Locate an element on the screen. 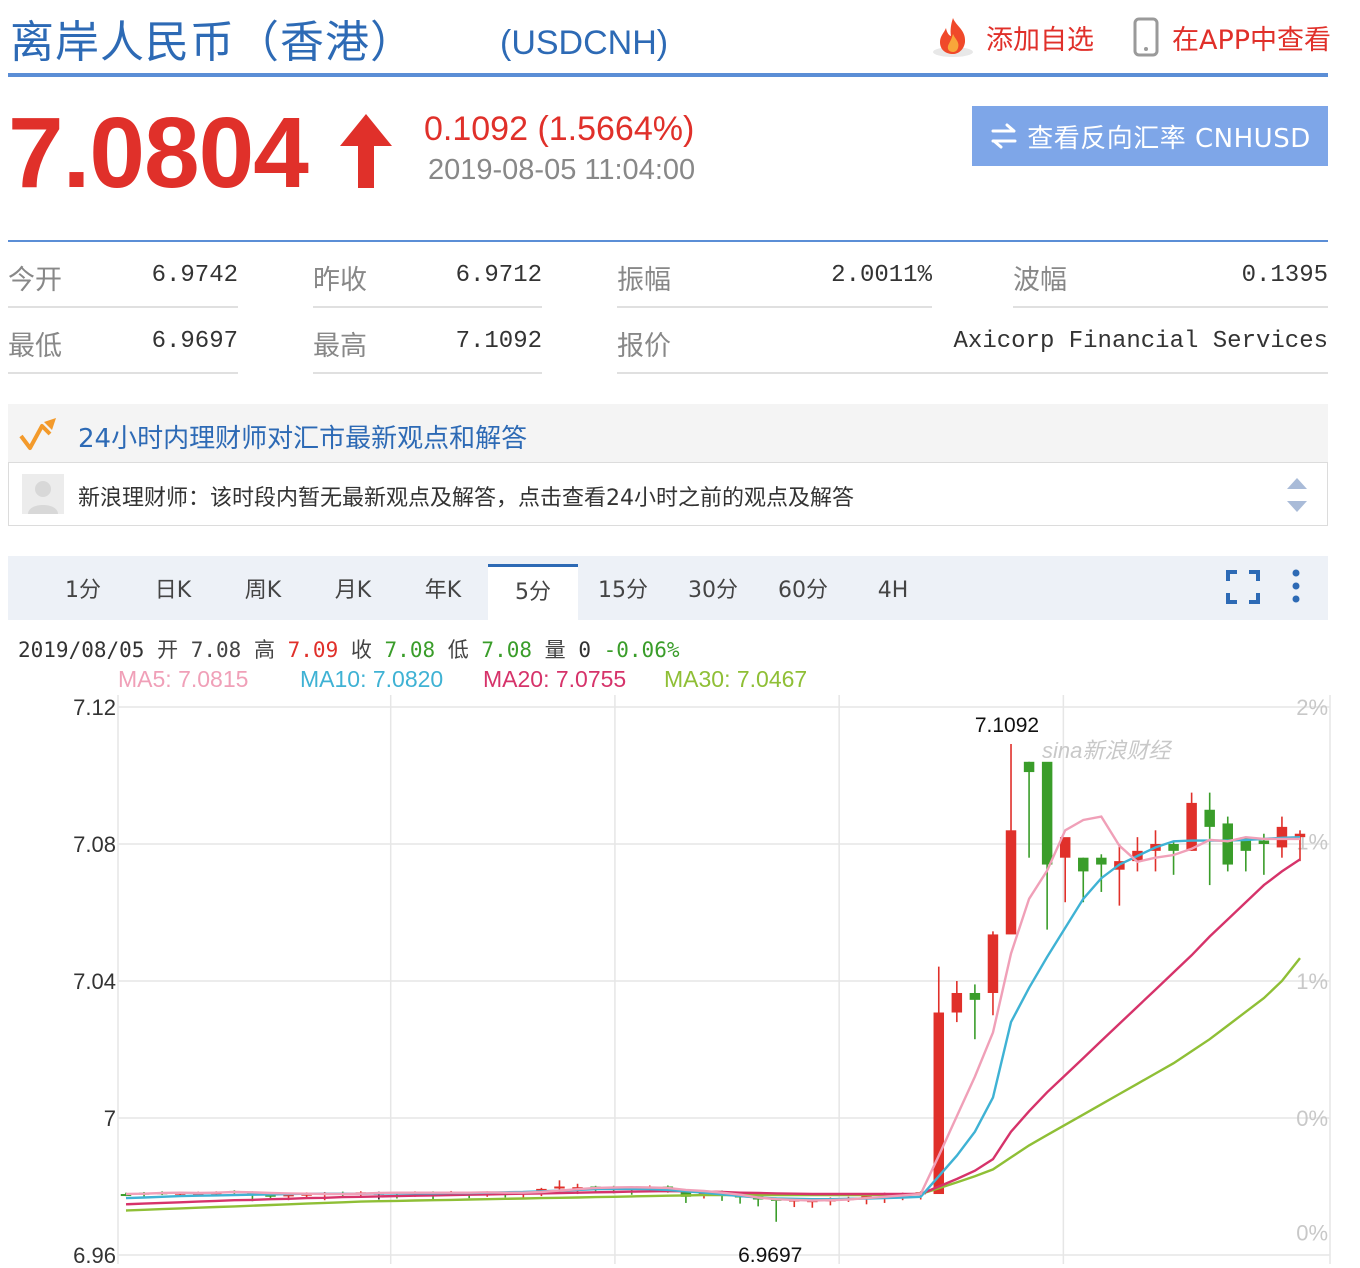 The image size is (1360, 1268). view-in-app-button: 在APP中查看 is located at coordinates (1231, 37).